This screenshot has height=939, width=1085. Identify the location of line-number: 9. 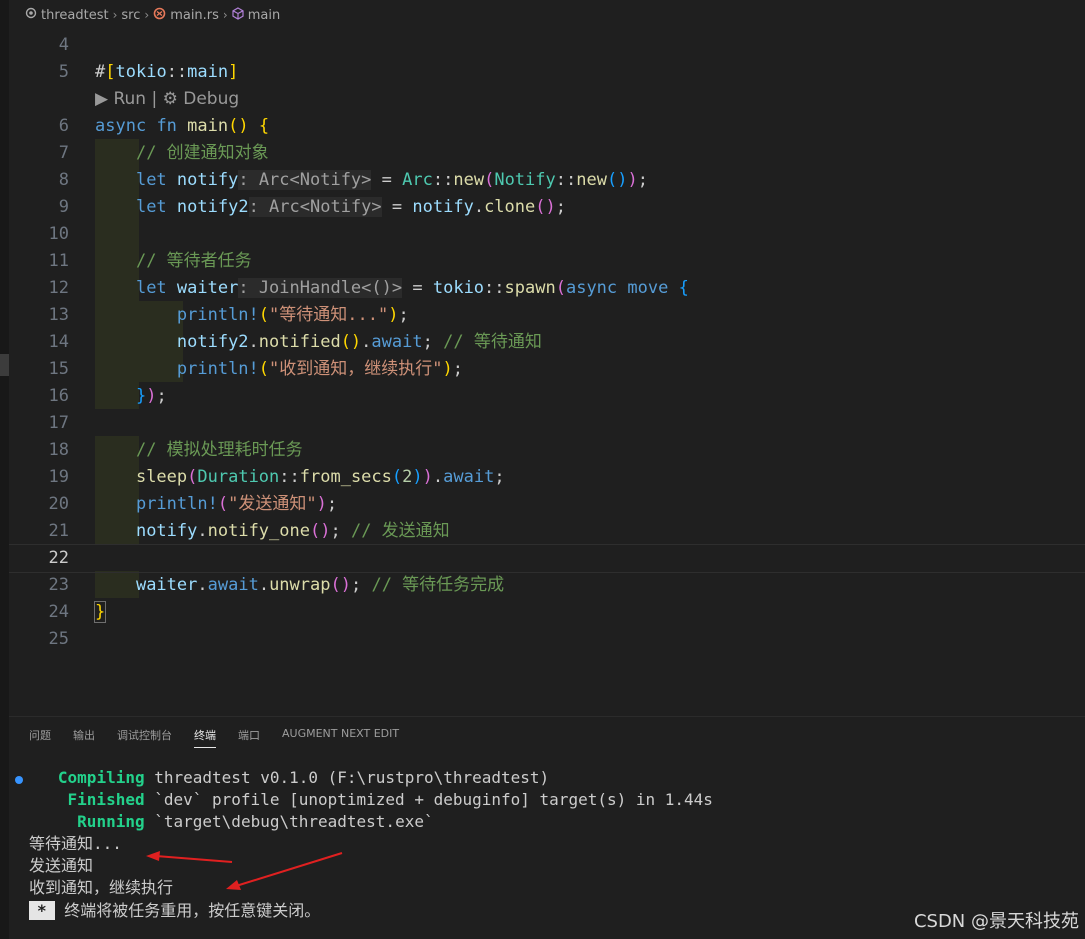
(63, 207).